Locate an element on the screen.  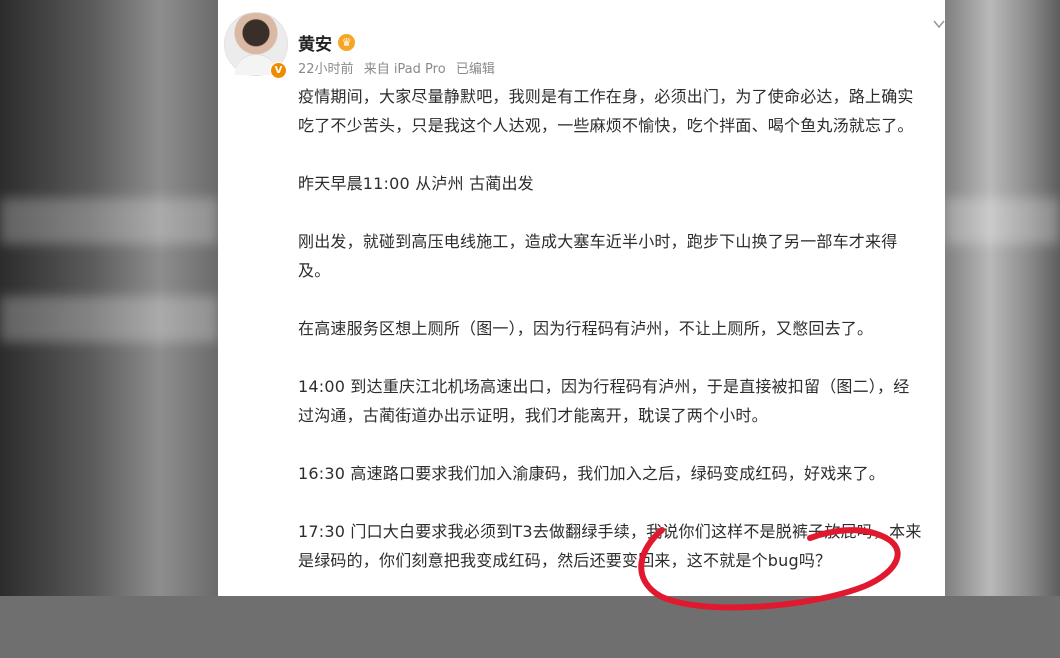
author-row: 黄安 ♛ is located at coordinates (326, 42).